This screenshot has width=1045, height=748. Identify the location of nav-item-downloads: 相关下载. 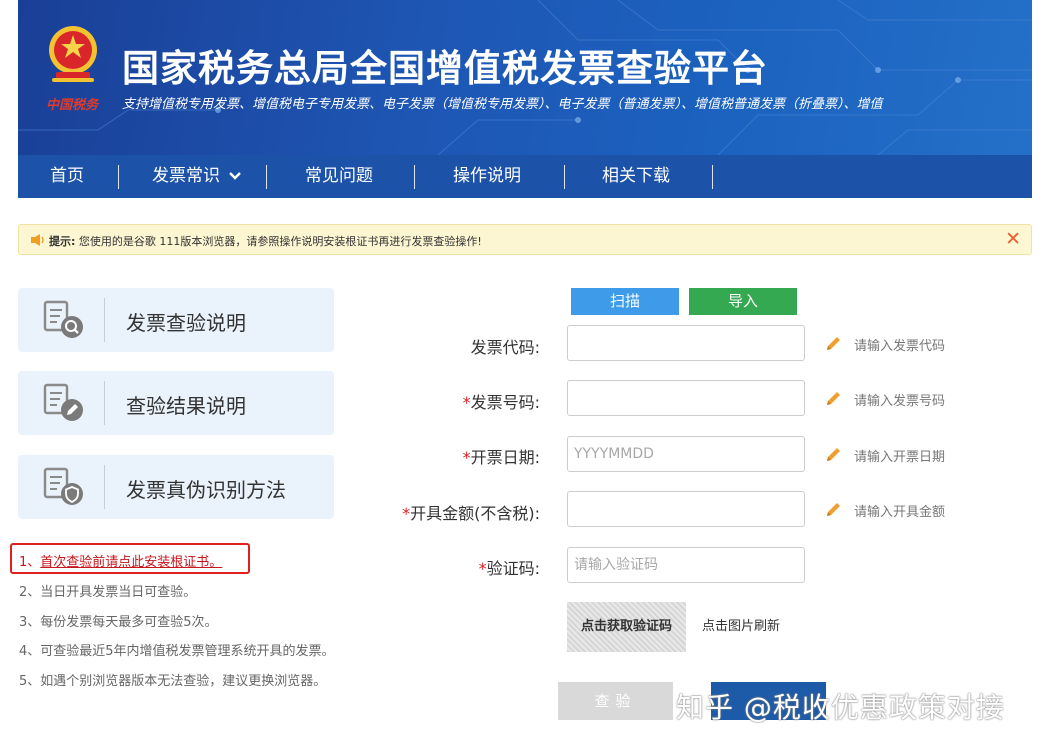
(636, 176).